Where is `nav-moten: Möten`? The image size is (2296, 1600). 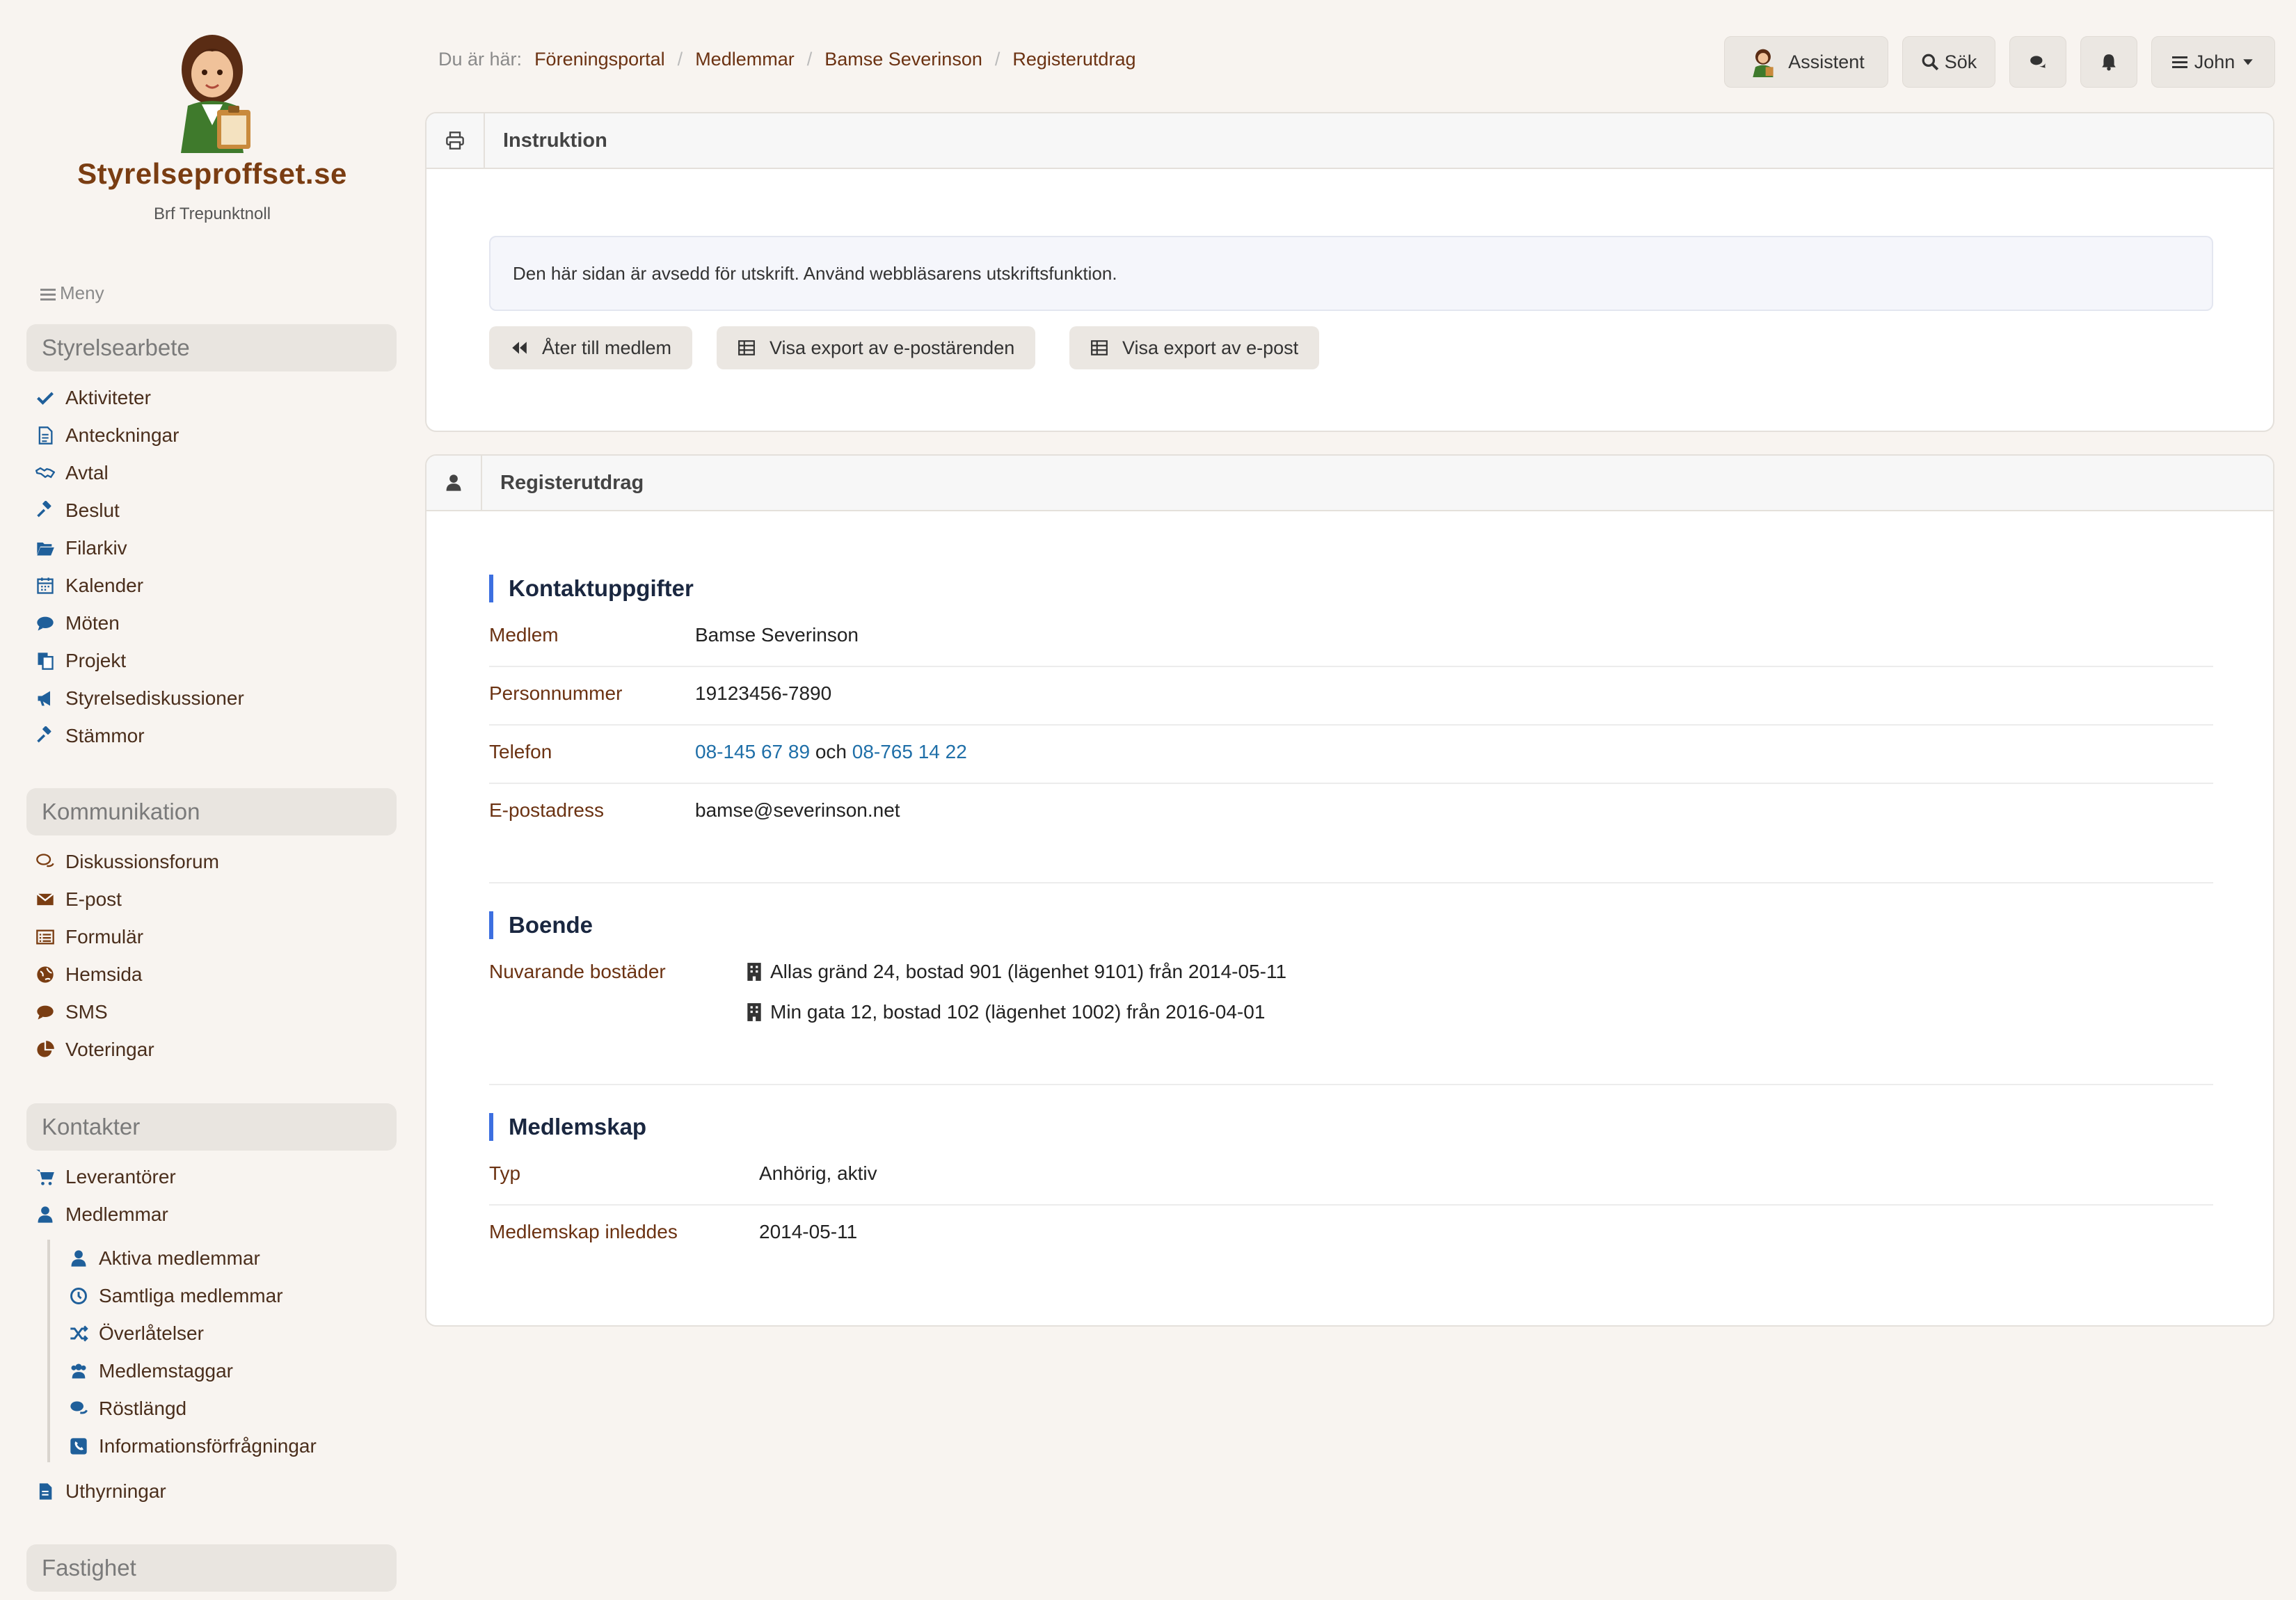 nav-moten: Möten is located at coordinates (78, 623).